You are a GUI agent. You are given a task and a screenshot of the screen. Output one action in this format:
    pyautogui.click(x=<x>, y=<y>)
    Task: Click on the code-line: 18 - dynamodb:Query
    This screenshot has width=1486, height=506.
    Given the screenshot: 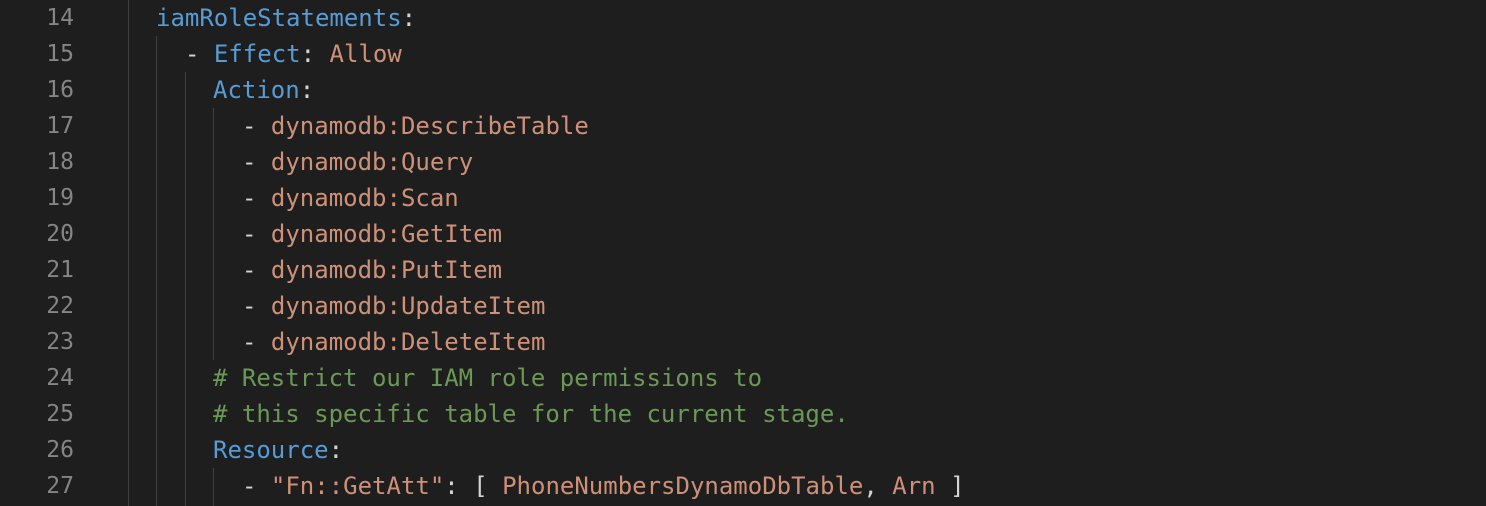 What is the action you would take?
    pyautogui.click(x=743, y=162)
    